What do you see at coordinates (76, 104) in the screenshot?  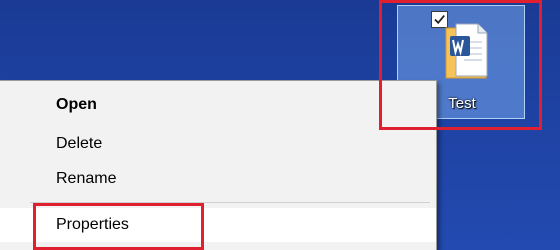 I see `menu-item-label: Open` at bounding box center [76, 104].